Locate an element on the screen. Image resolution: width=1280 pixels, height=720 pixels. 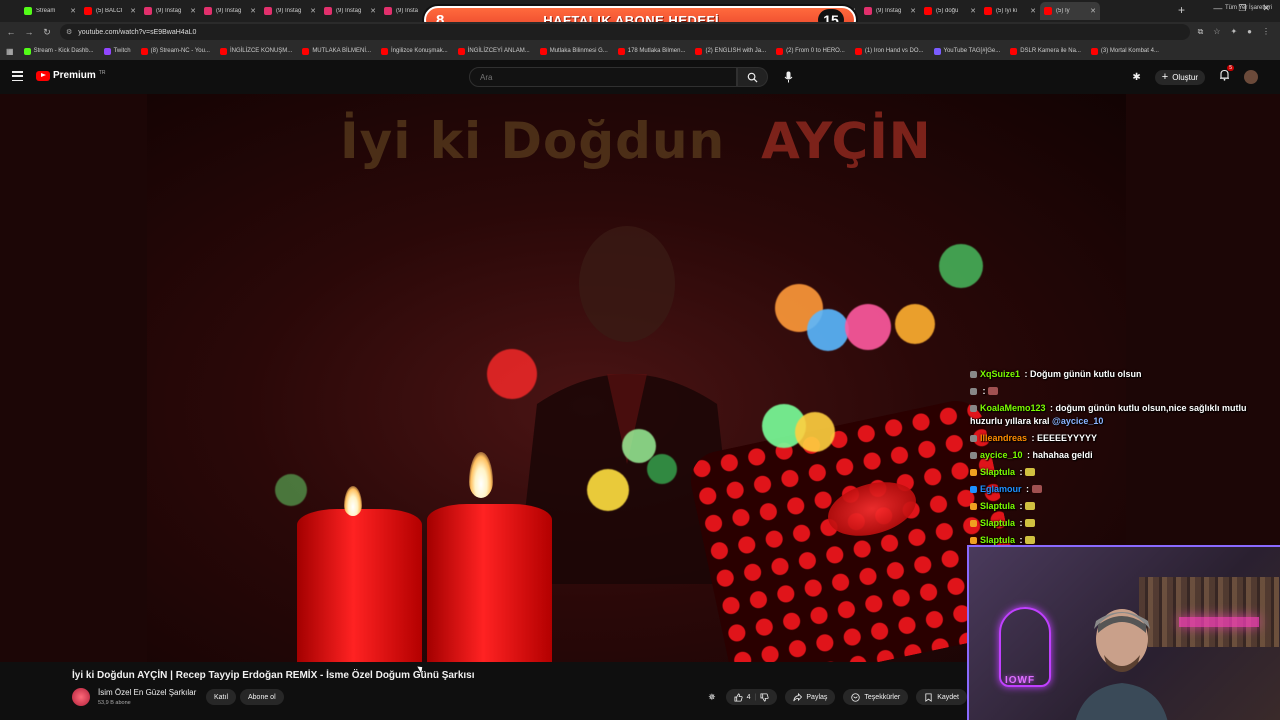
subscribe-button: Abone ol is located at coordinates (262, 697).